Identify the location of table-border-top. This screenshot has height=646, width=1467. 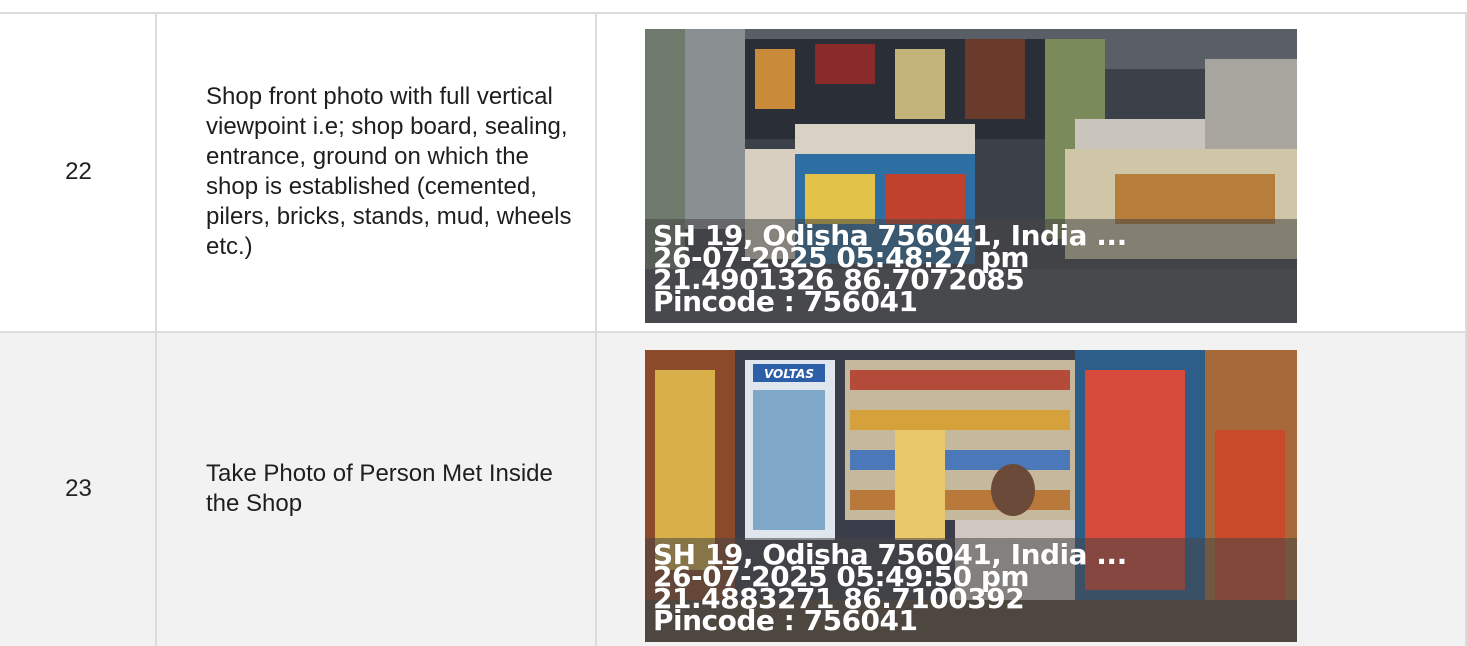
(733, 13).